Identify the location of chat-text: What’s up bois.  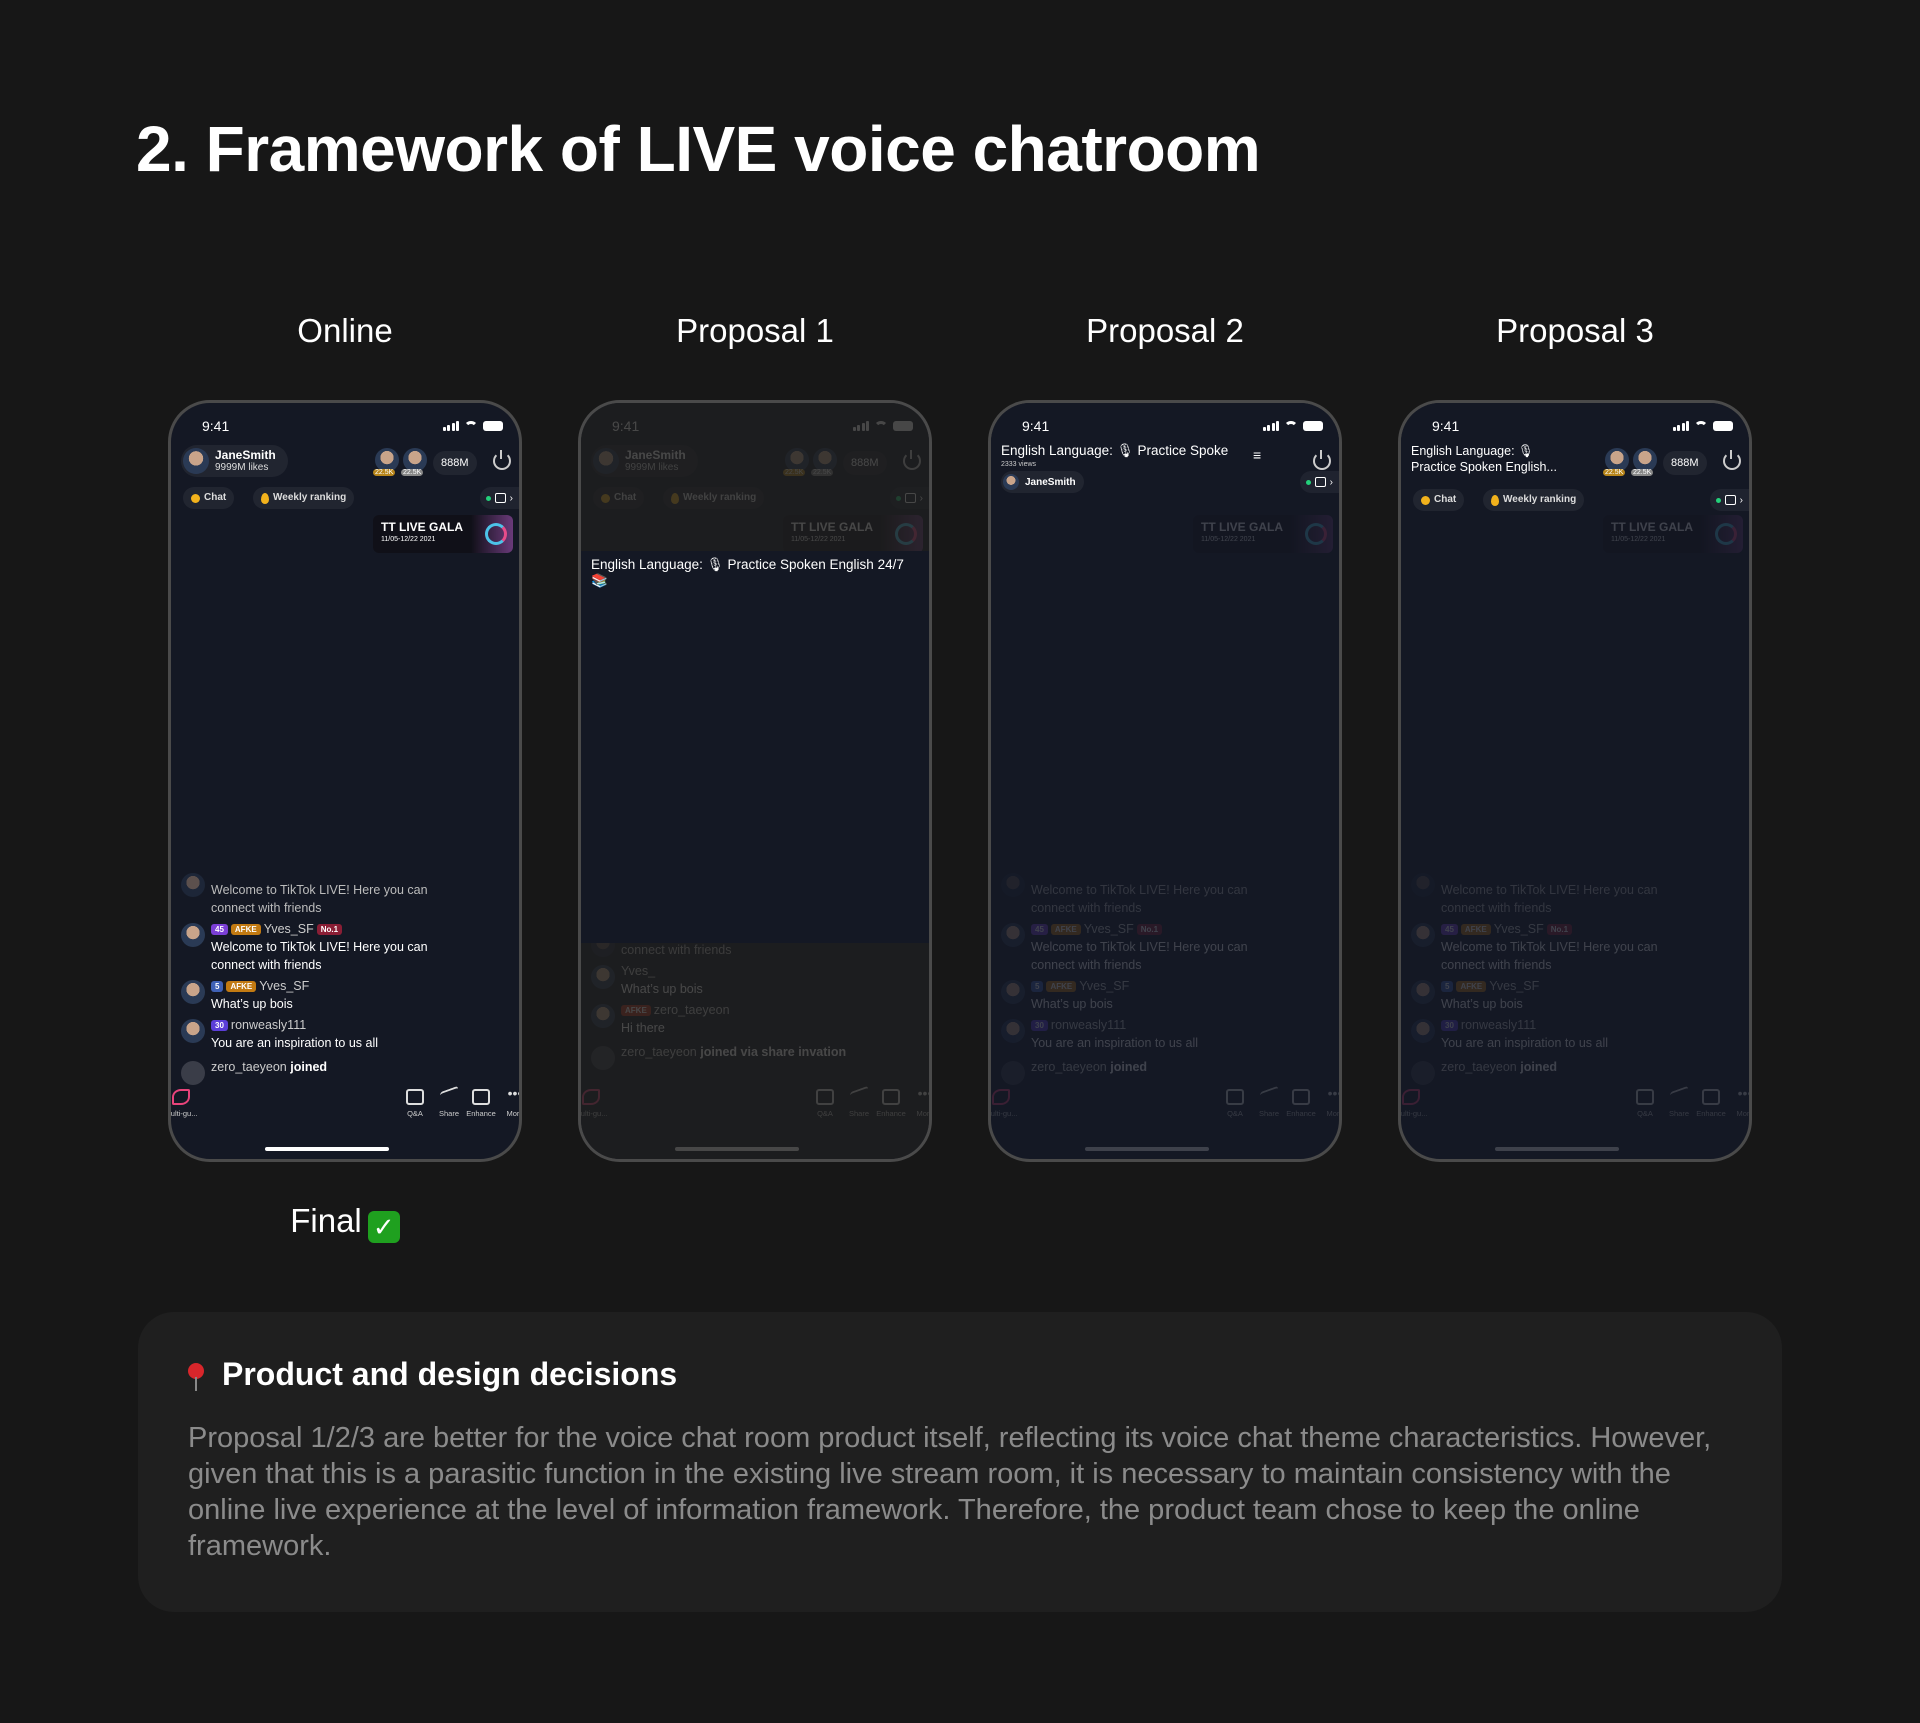
(662, 989).